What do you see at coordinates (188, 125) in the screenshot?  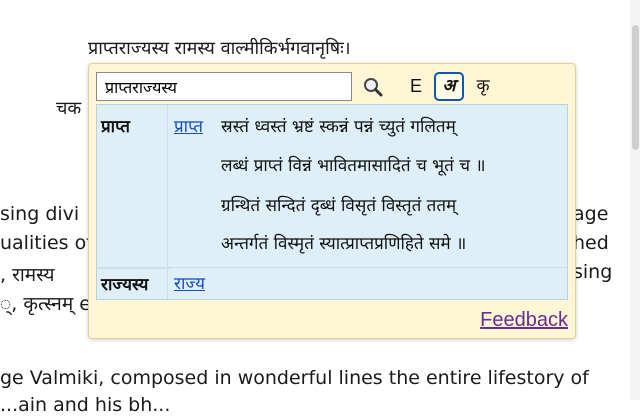 I see `root-link: प्राप्त` at bounding box center [188, 125].